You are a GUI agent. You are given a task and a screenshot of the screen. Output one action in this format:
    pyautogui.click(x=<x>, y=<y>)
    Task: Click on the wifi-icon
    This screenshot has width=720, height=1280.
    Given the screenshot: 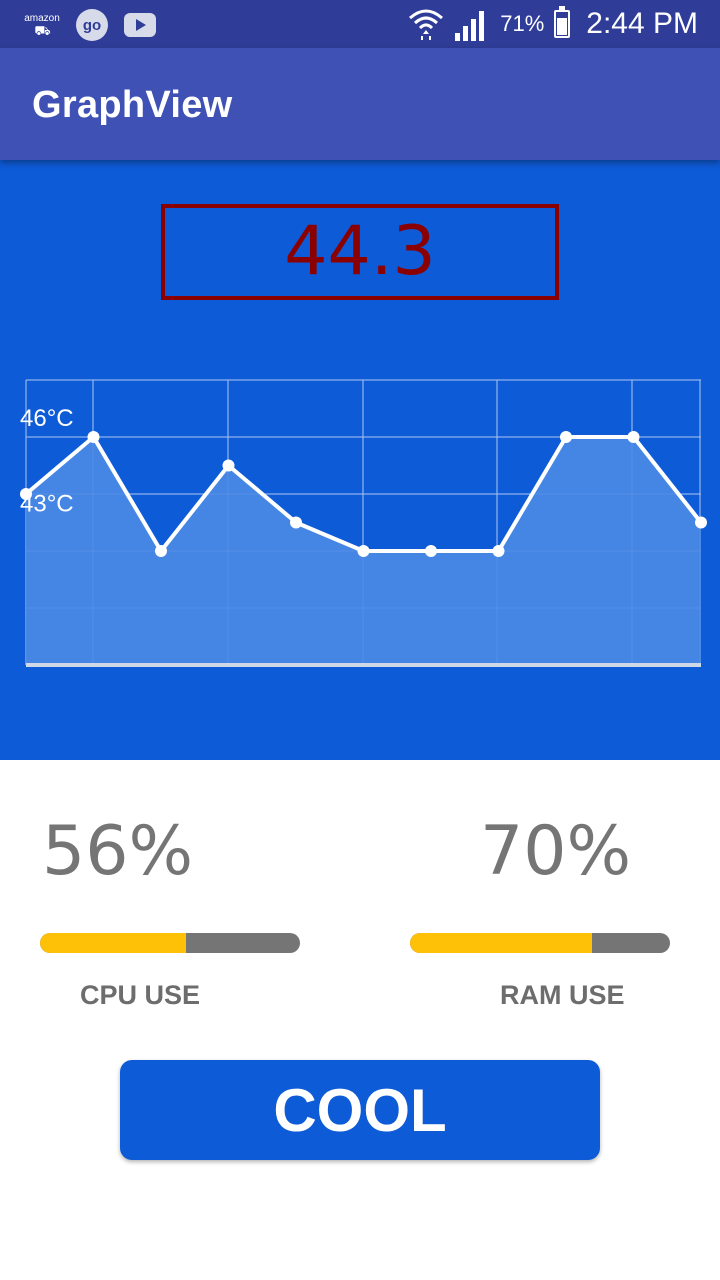 What is the action you would take?
    pyautogui.click(x=426, y=24)
    